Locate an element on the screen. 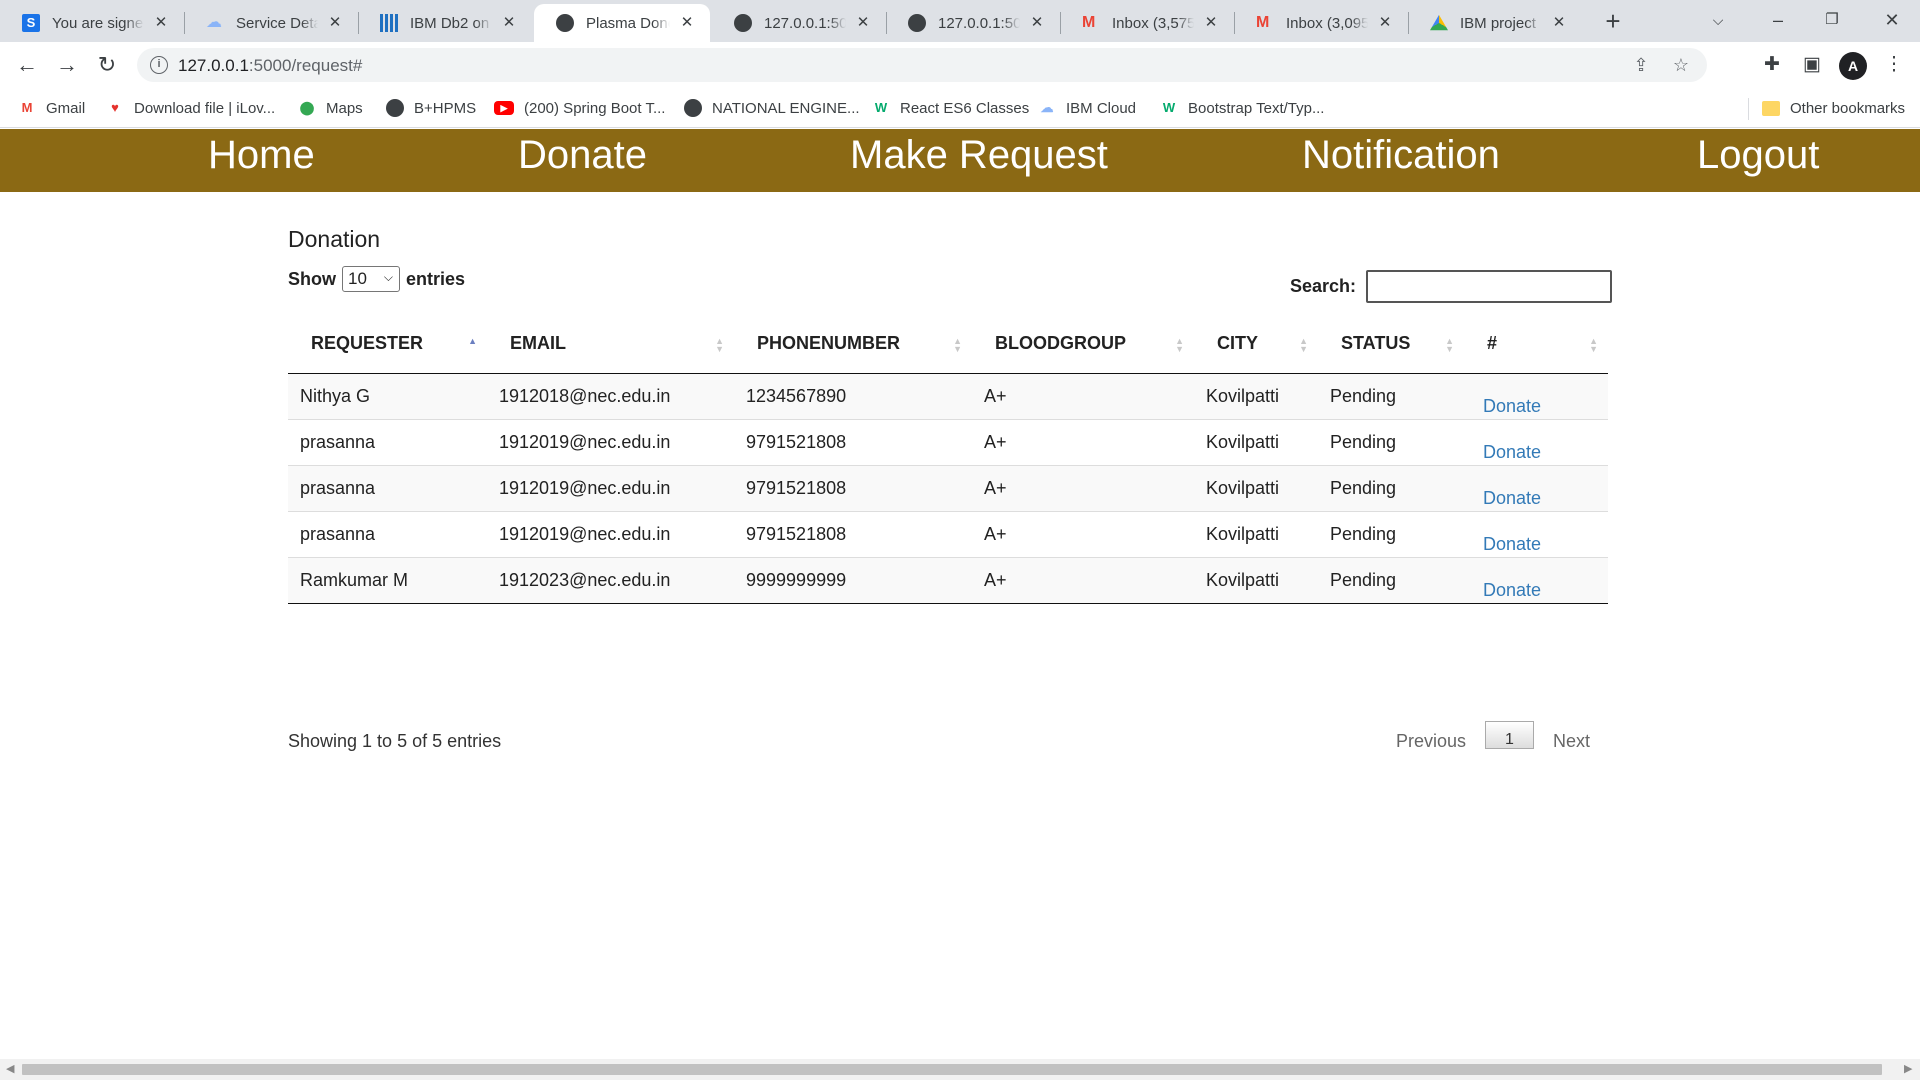  browser-tab: IBM Db2 on Cloud ✕ is located at coordinates (445, 23).